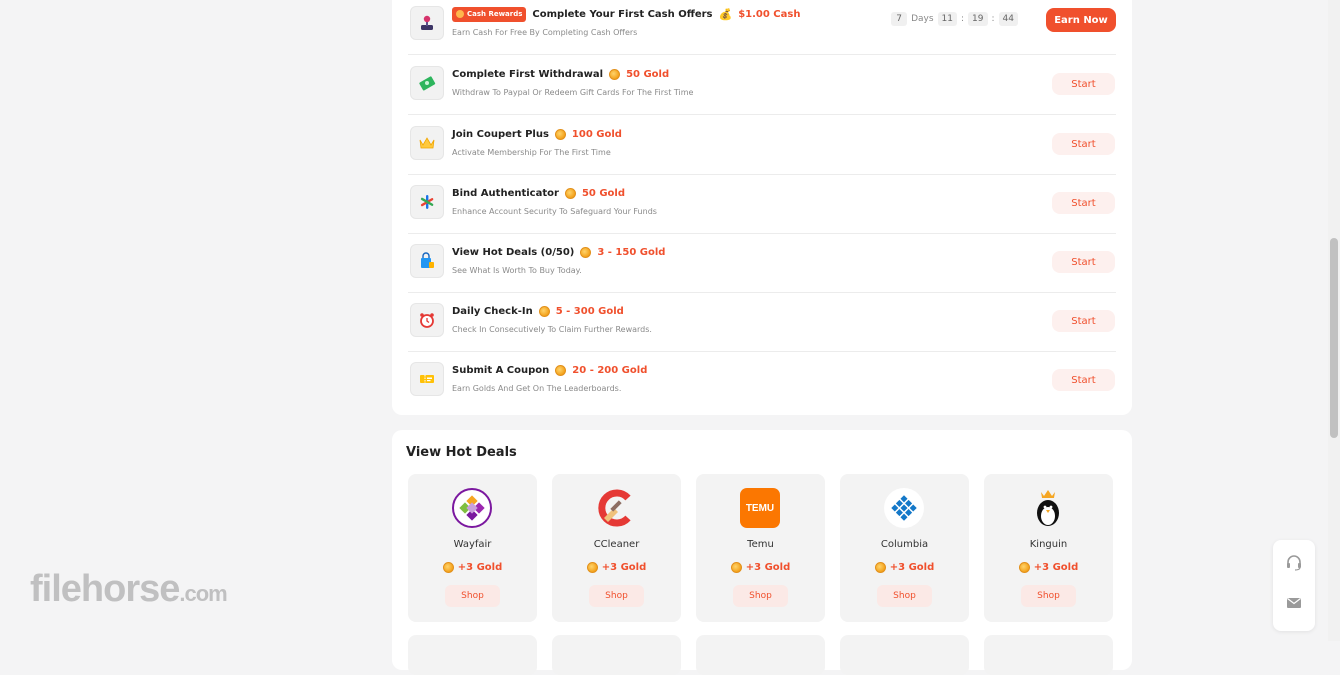  What do you see at coordinates (427, 379) in the screenshot?
I see `coupon-icon` at bounding box center [427, 379].